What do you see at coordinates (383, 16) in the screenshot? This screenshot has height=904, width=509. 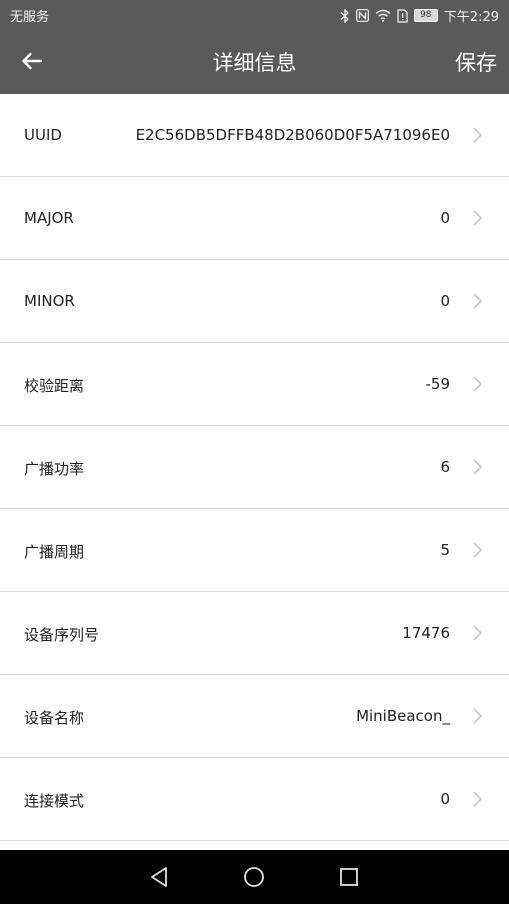 I see `wifi-icon` at bounding box center [383, 16].